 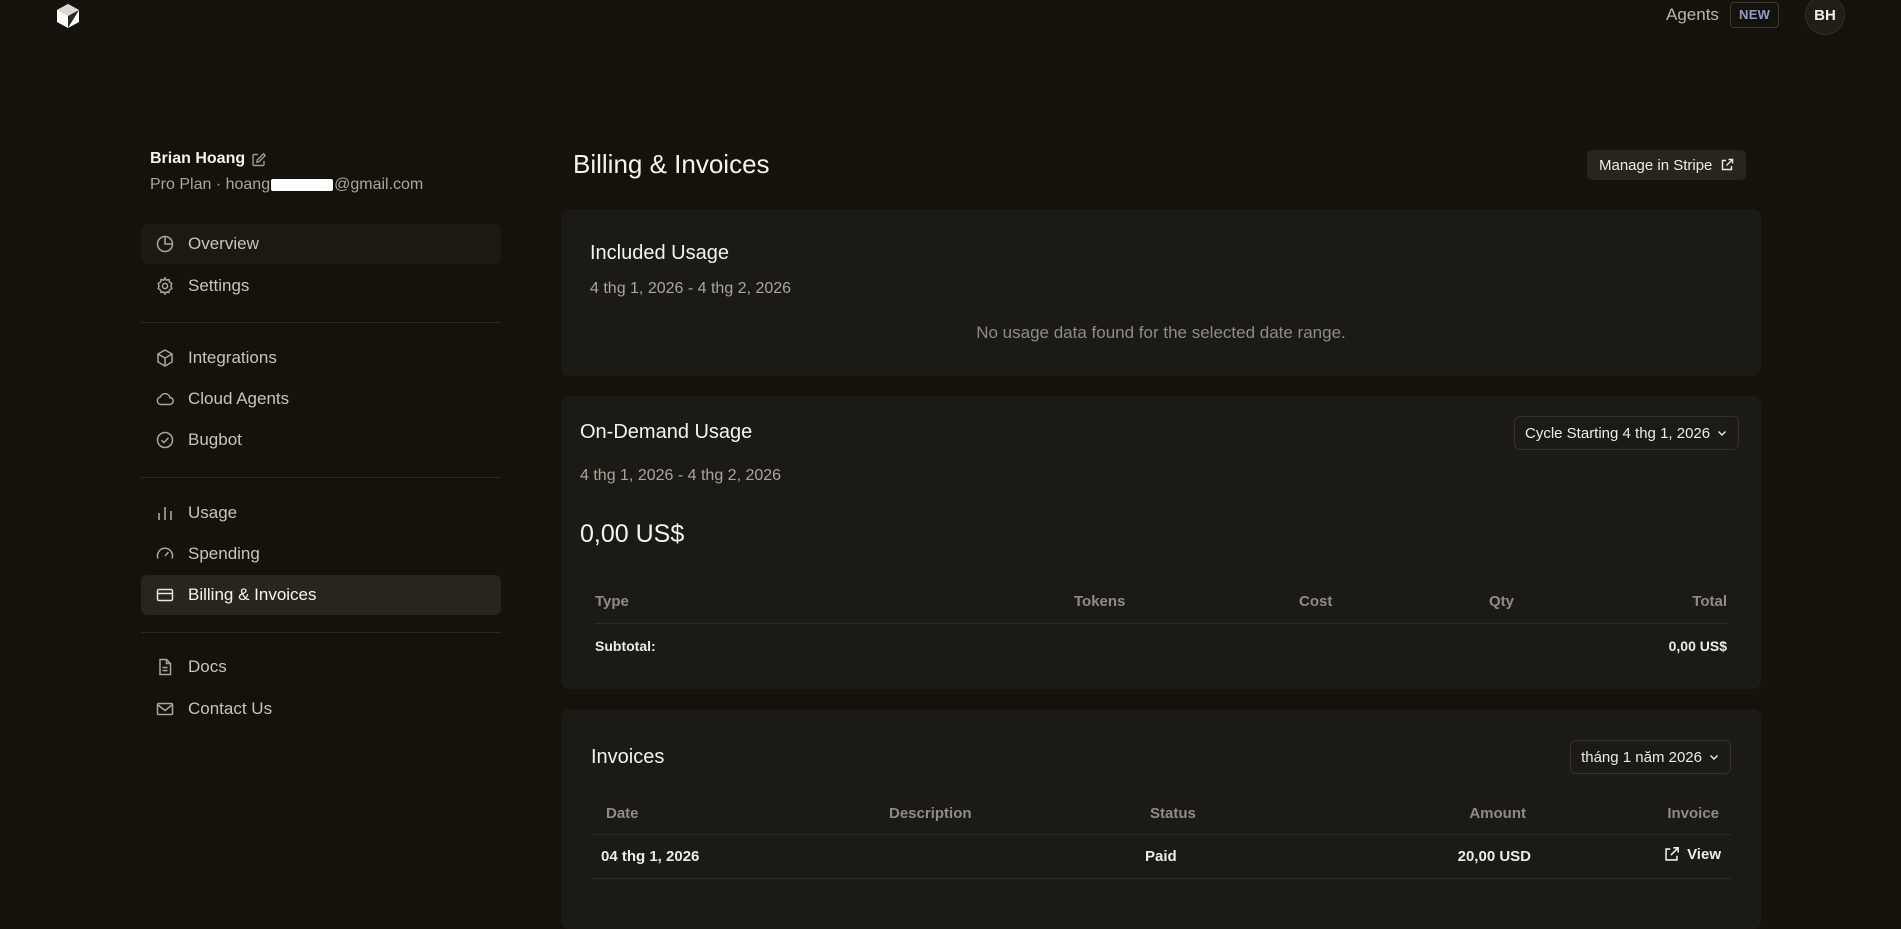 What do you see at coordinates (1693, 813) in the screenshot?
I see `column-header-invoice: Invoice` at bounding box center [1693, 813].